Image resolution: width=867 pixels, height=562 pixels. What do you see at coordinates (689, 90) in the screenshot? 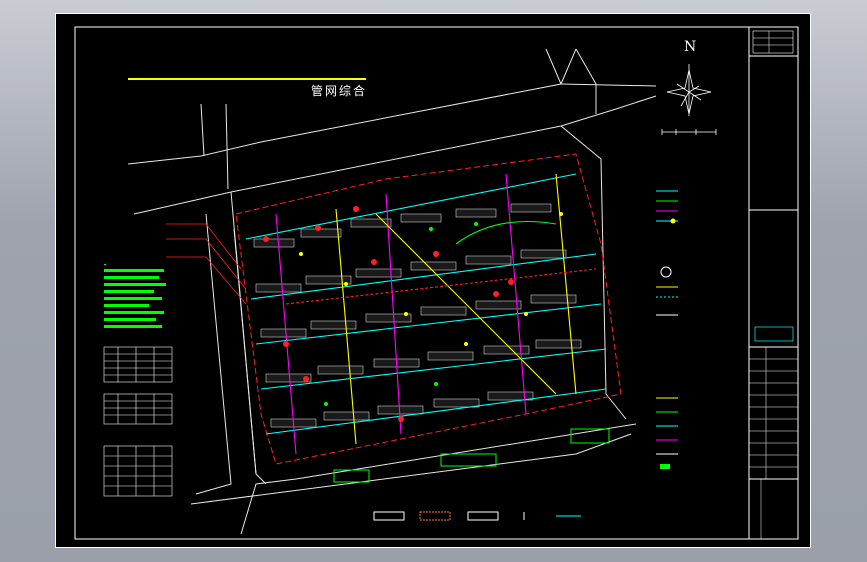
I see `compass-rose-icon` at bounding box center [689, 90].